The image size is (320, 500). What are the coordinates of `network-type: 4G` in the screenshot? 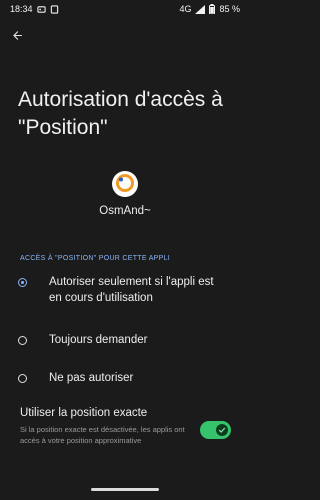 It's located at (185, 9).